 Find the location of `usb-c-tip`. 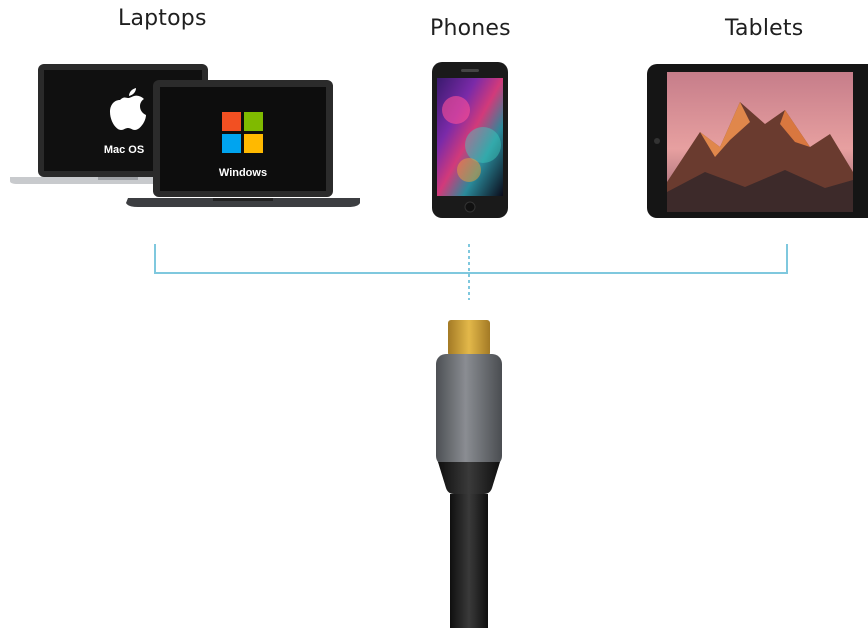

usb-c-tip is located at coordinates (469, 338).